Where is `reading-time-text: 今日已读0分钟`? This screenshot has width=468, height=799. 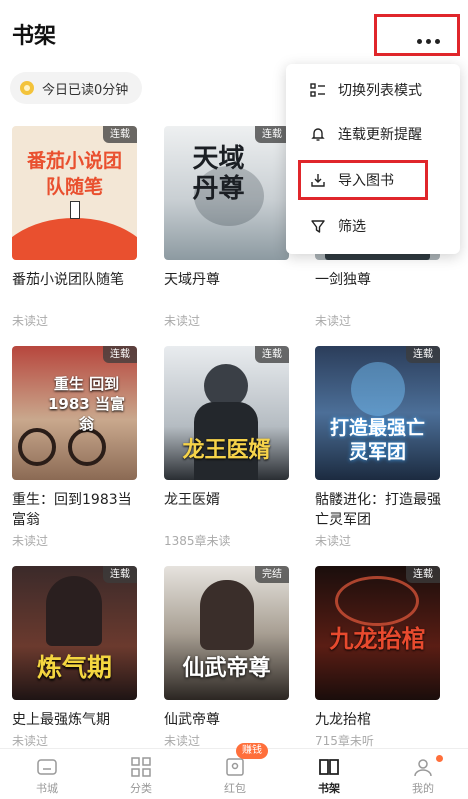 reading-time-text: 今日已读0分钟 is located at coordinates (85, 90).